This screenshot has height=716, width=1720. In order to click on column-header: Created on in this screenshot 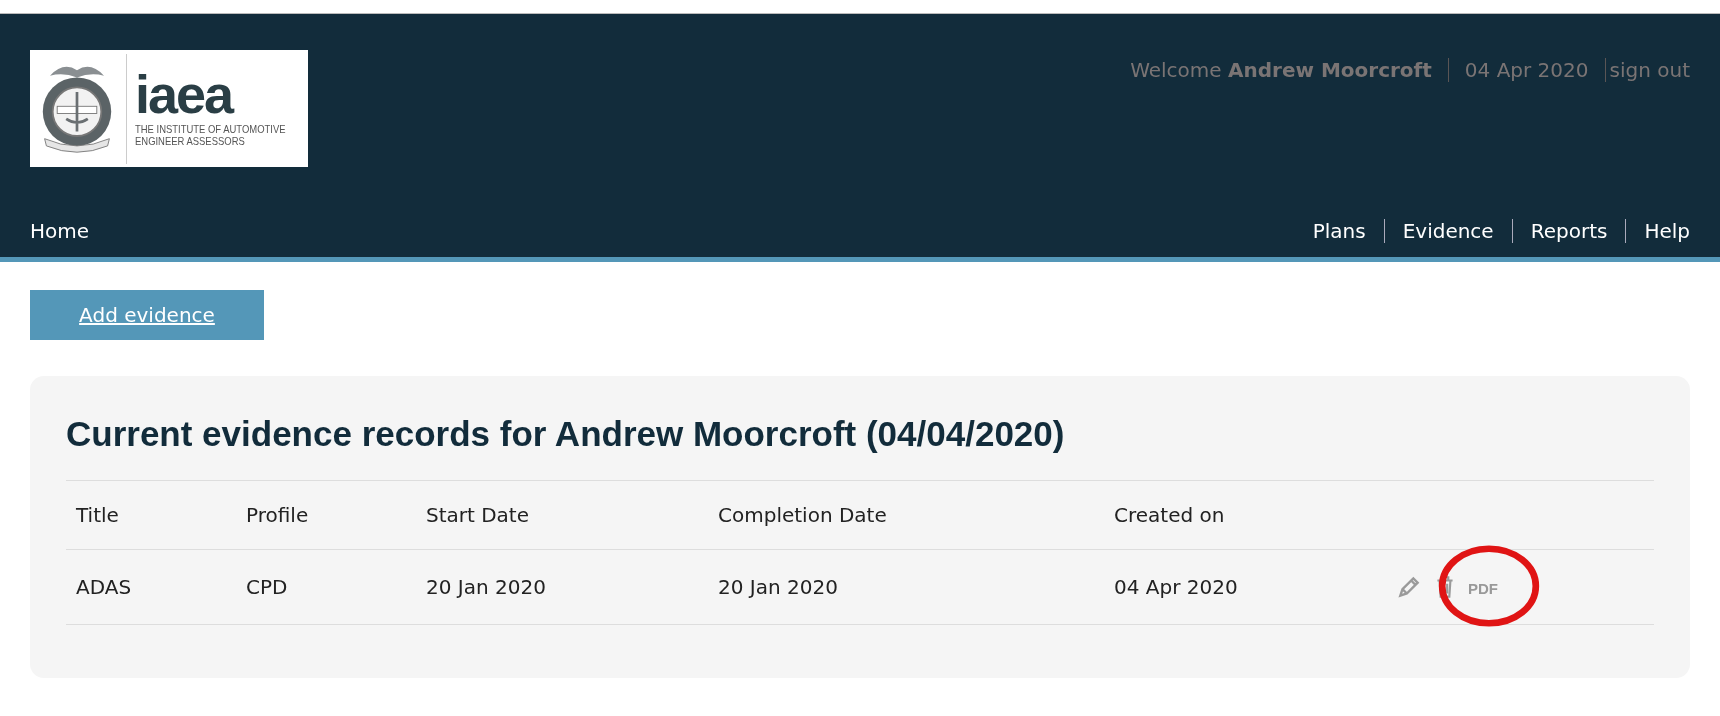, I will do `click(1169, 515)`.